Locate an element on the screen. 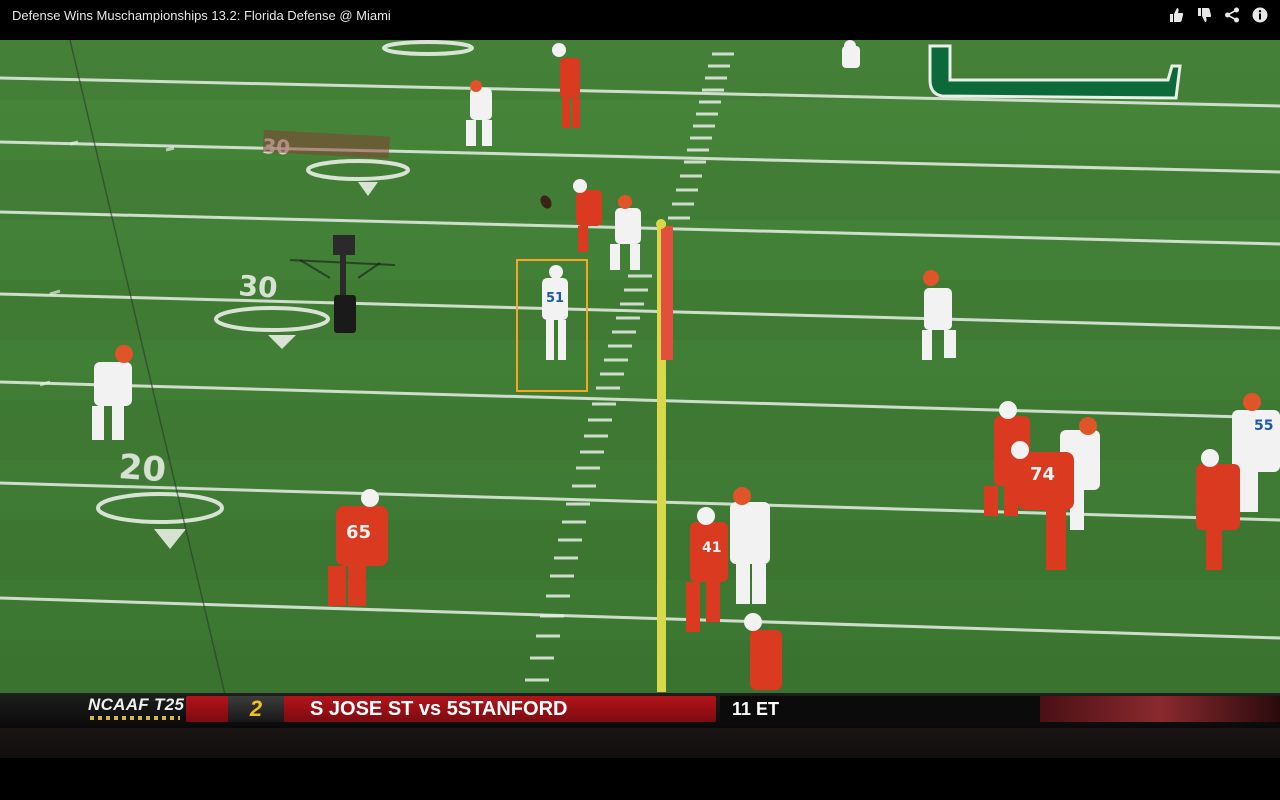 This screenshot has width=1280, height=800. thumbs-down-icon is located at coordinates (1204, 15).